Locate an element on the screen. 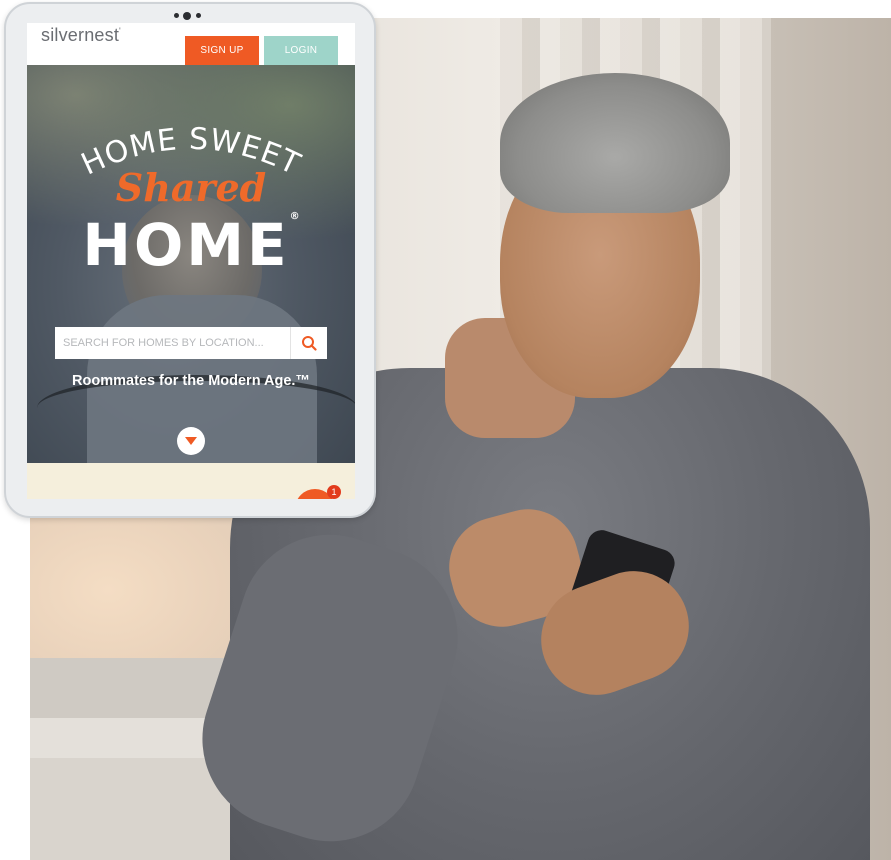 Image resolution: width=891 pixels, height=860 pixels. logo: silvernest' is located at coordinates (81, 35).